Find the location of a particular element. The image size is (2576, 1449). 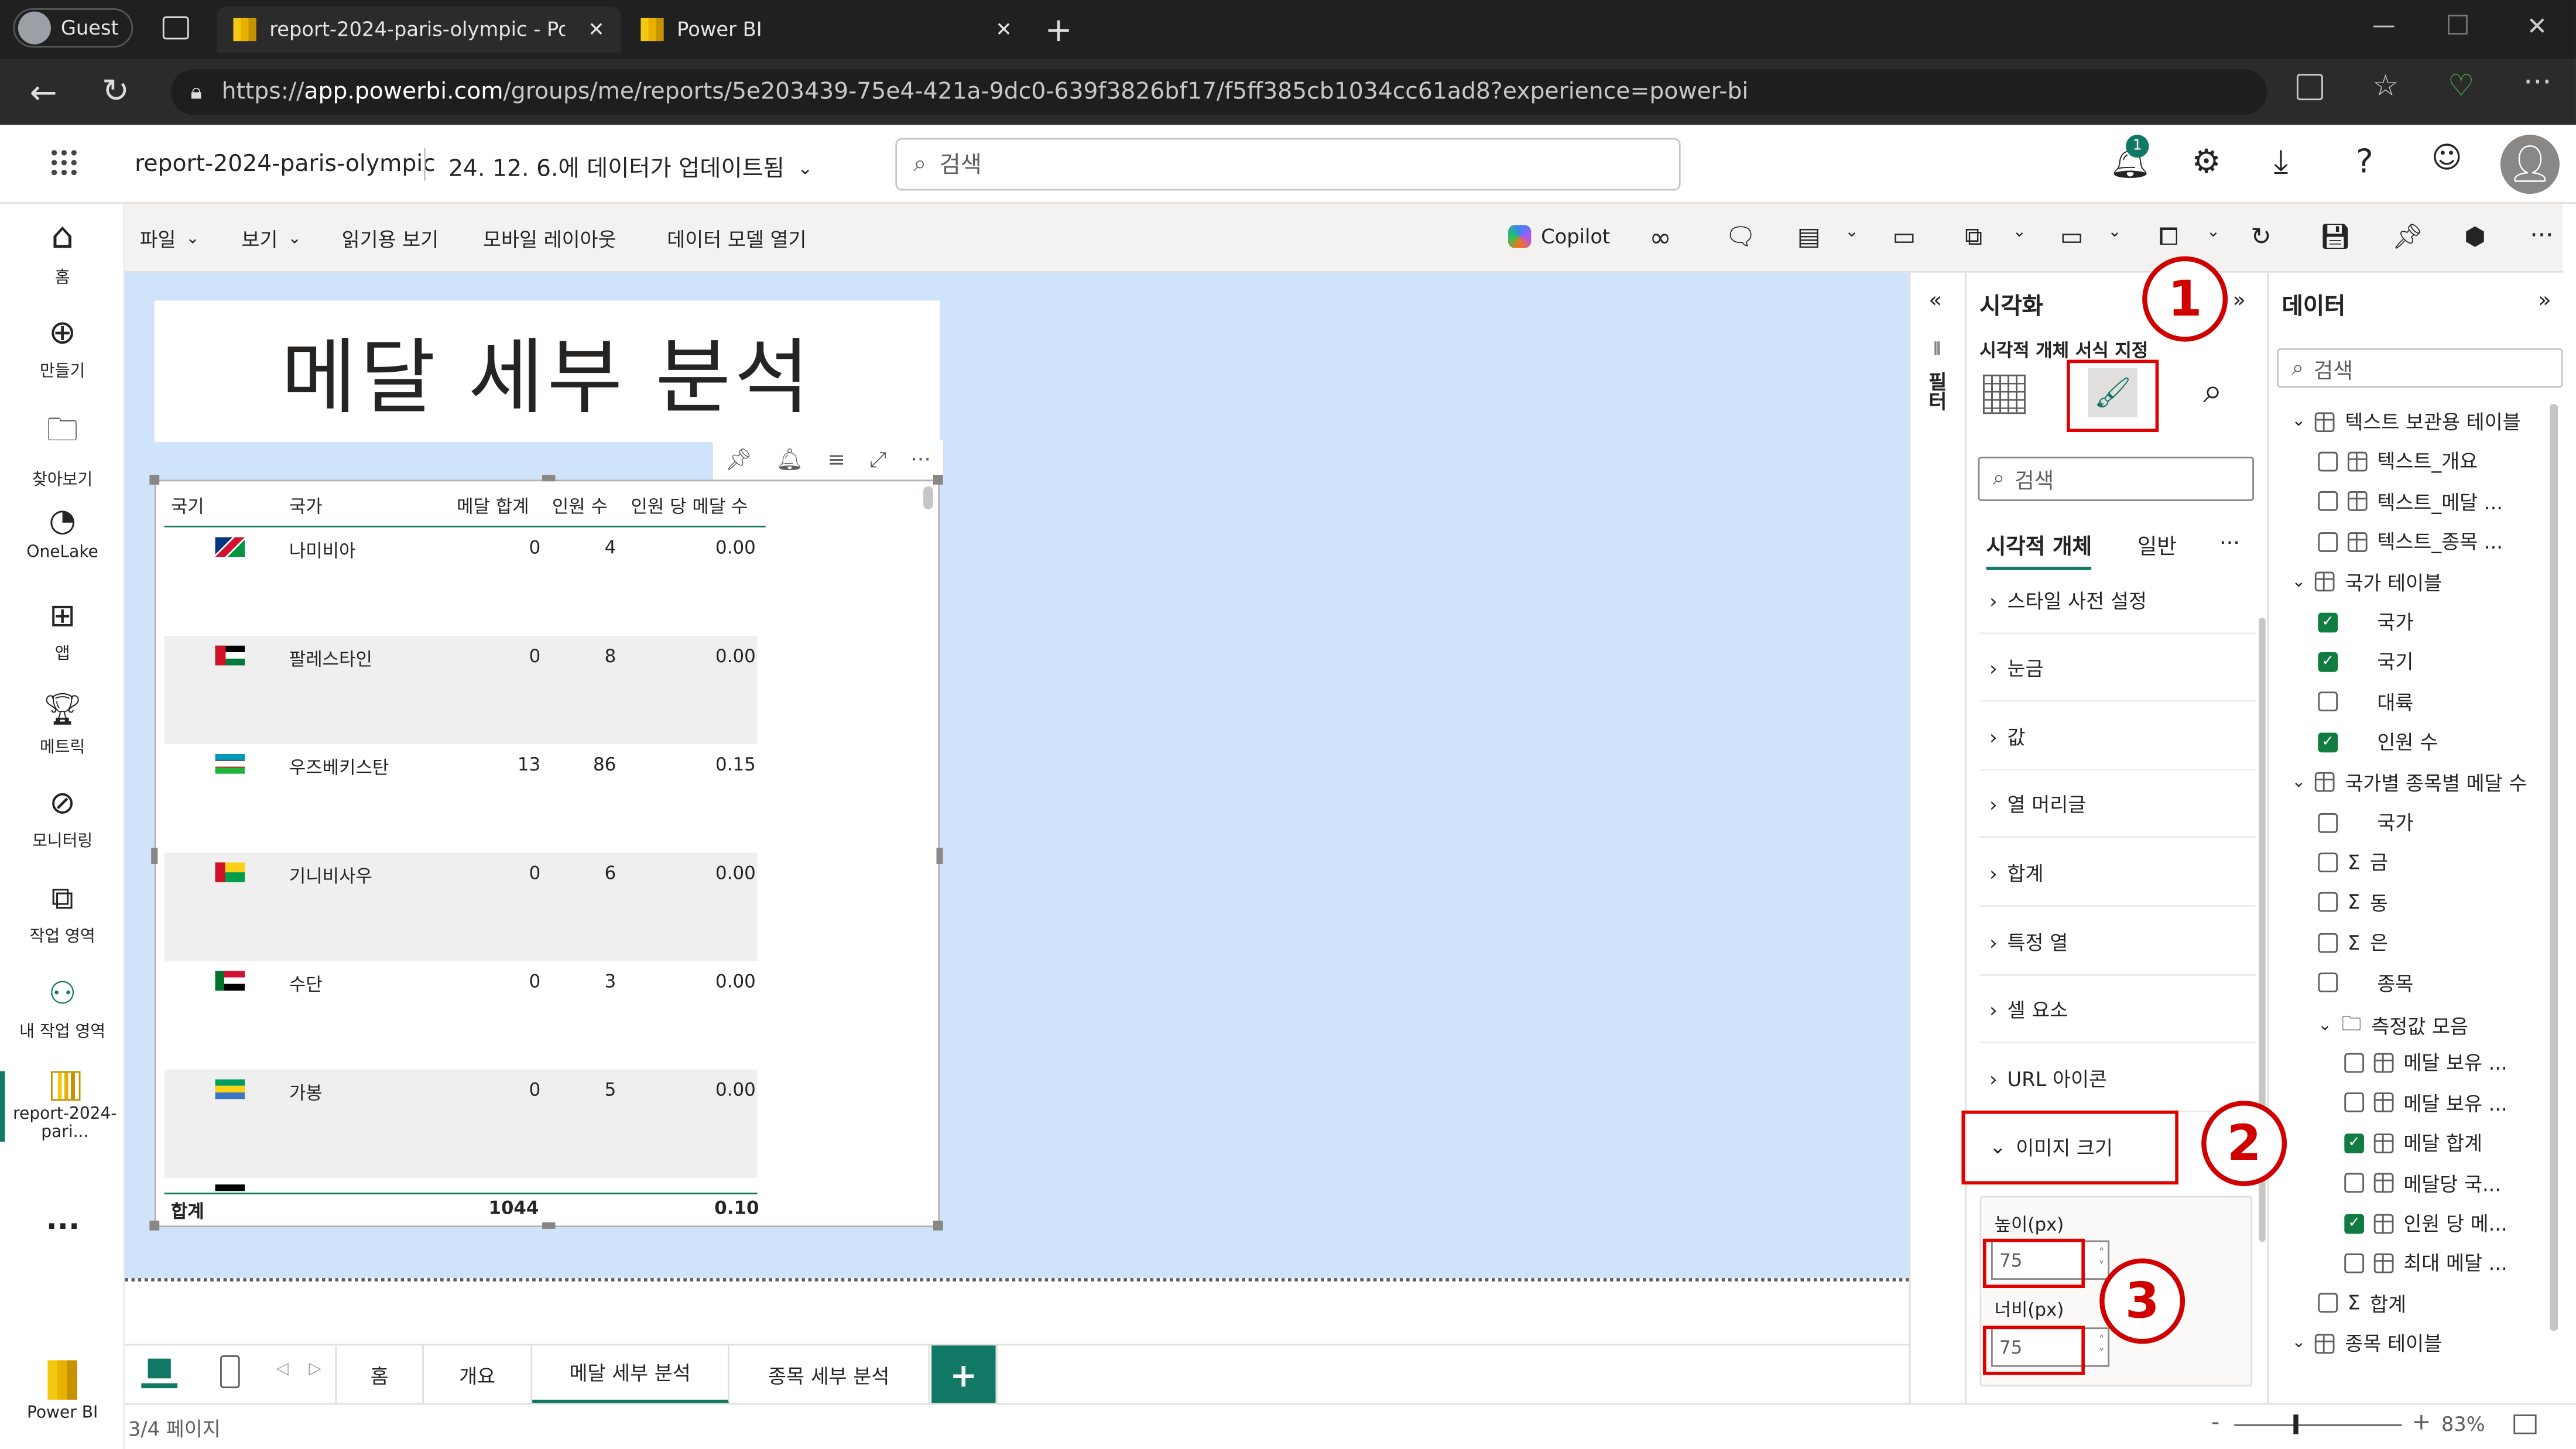

column-header-country: 국가 is located at coordinates (306, 506).